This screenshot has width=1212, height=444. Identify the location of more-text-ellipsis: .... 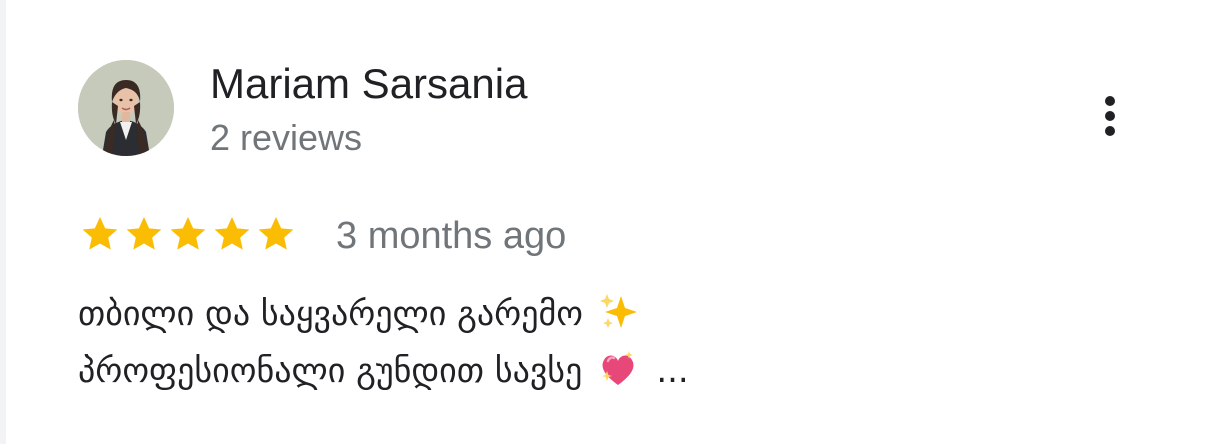
(672, 371).